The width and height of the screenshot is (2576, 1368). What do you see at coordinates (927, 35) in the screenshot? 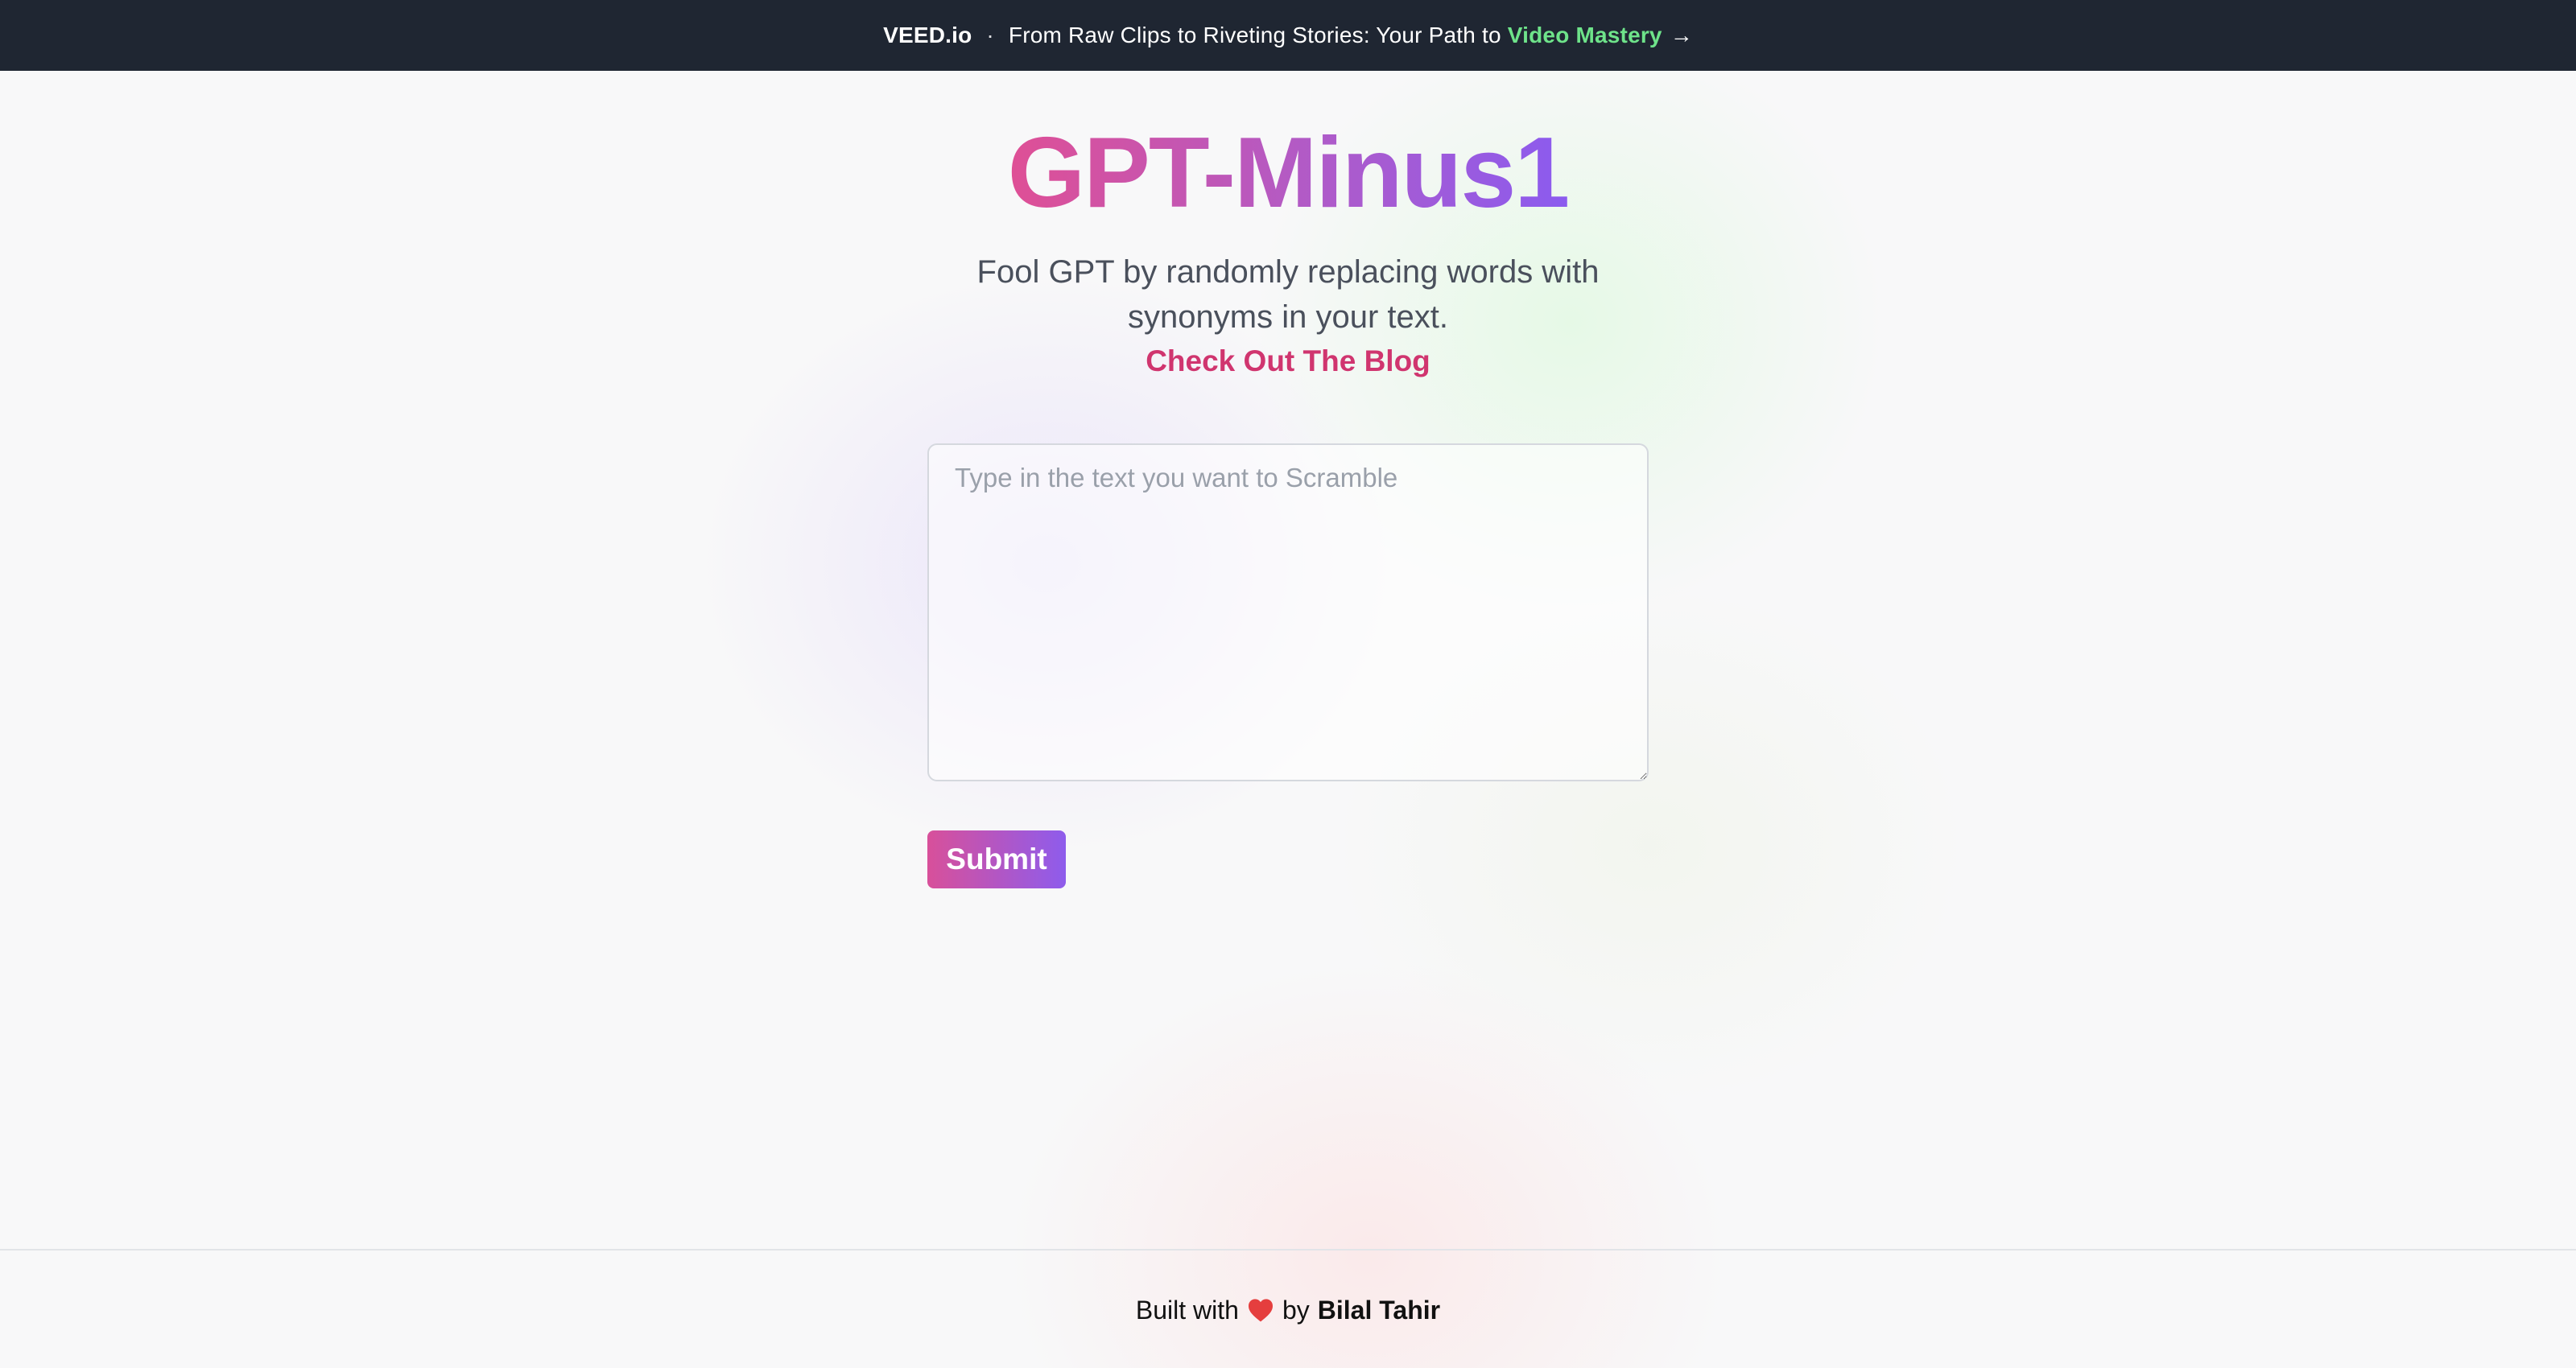
I see `banner-brand: VEED.io` at bounding box center [927, 35].